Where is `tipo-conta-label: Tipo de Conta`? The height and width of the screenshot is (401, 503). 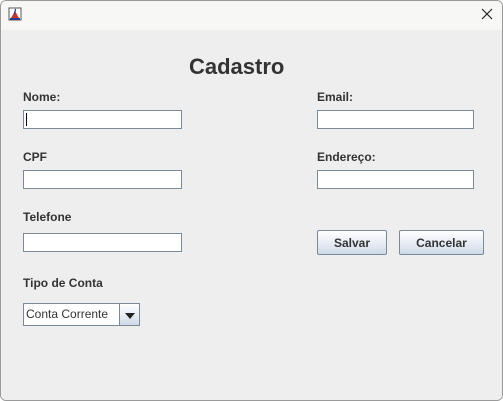
tipo-conta-label: Tipo de Conta is located at coordinates (63, 283).